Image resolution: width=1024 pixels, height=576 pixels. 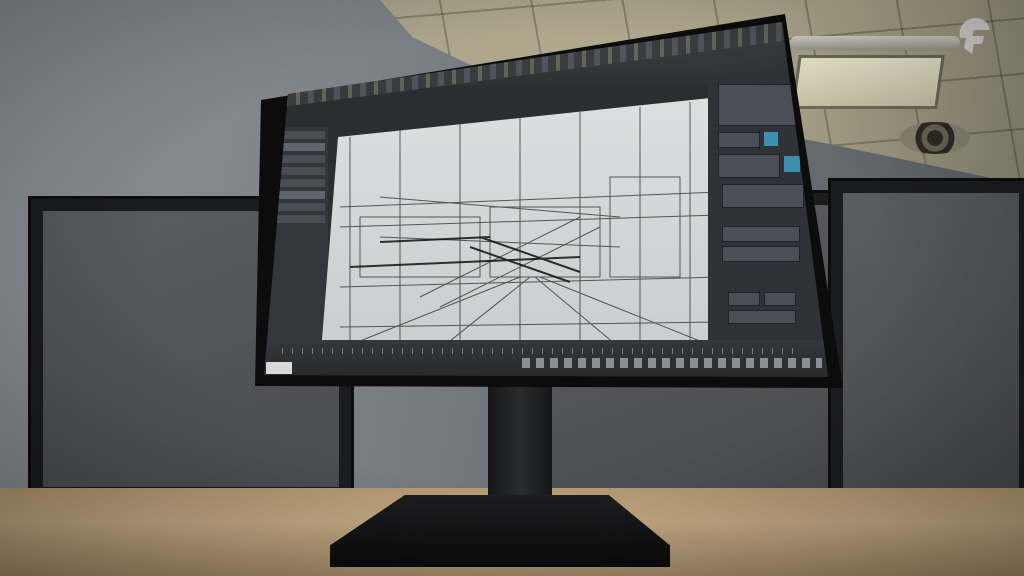 What do you see at coordinates (935, 138) in the screenshot?
I see `ceiling-vent` at bounding box center [935, 138].